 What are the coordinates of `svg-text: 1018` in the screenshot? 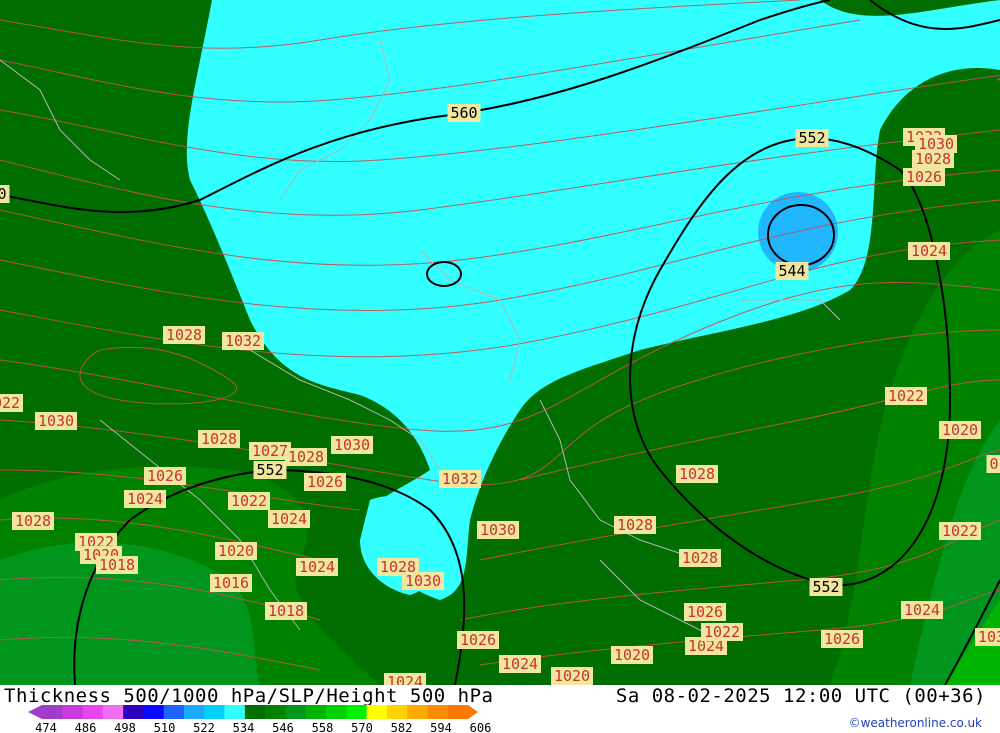 It's located at (286, 611).